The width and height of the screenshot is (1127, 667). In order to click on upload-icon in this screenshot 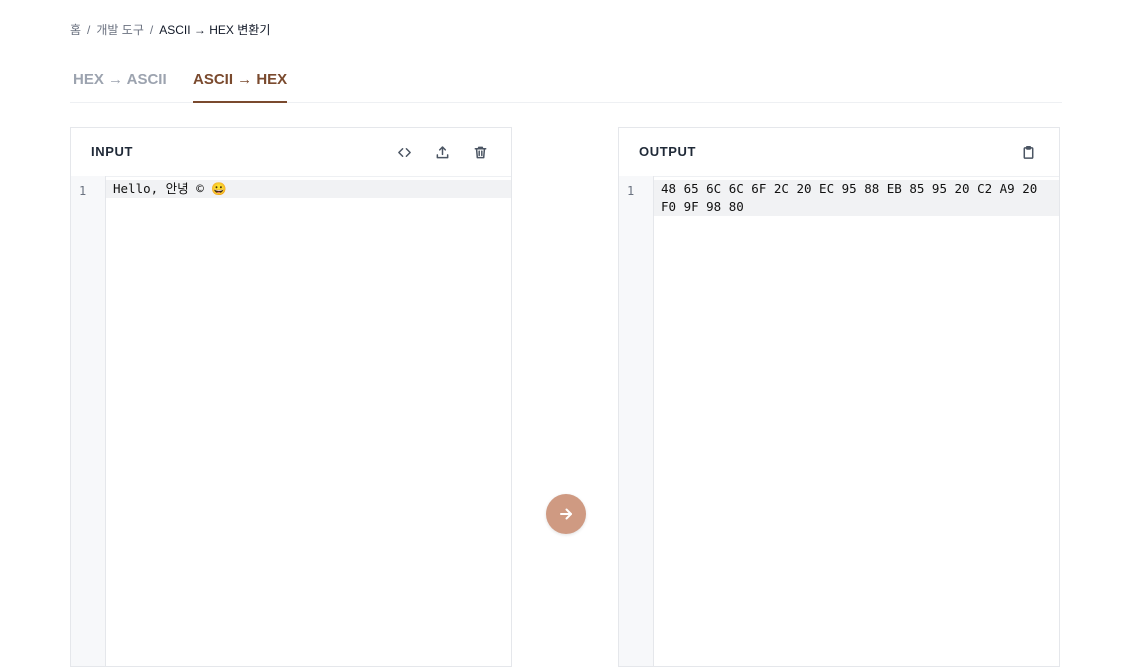, I will do `click(442, 151)`.